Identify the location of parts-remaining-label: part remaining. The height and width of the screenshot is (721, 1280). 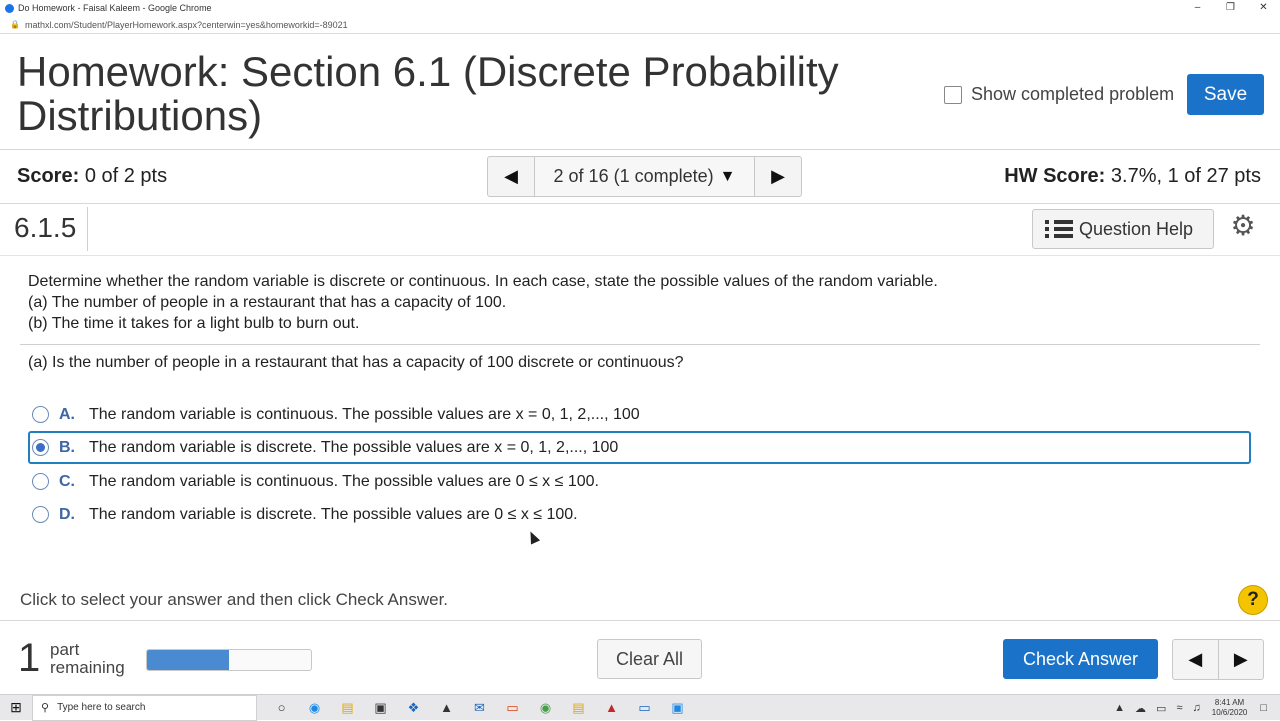
(87, 659).